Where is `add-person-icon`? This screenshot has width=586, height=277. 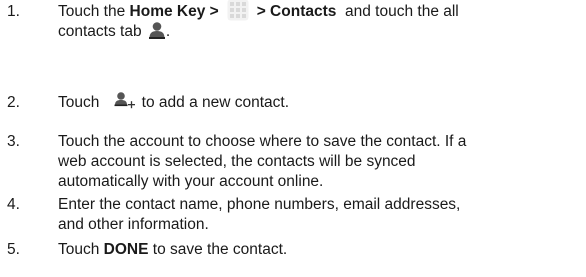
add-person-icon is located at coordinates (125, 100).